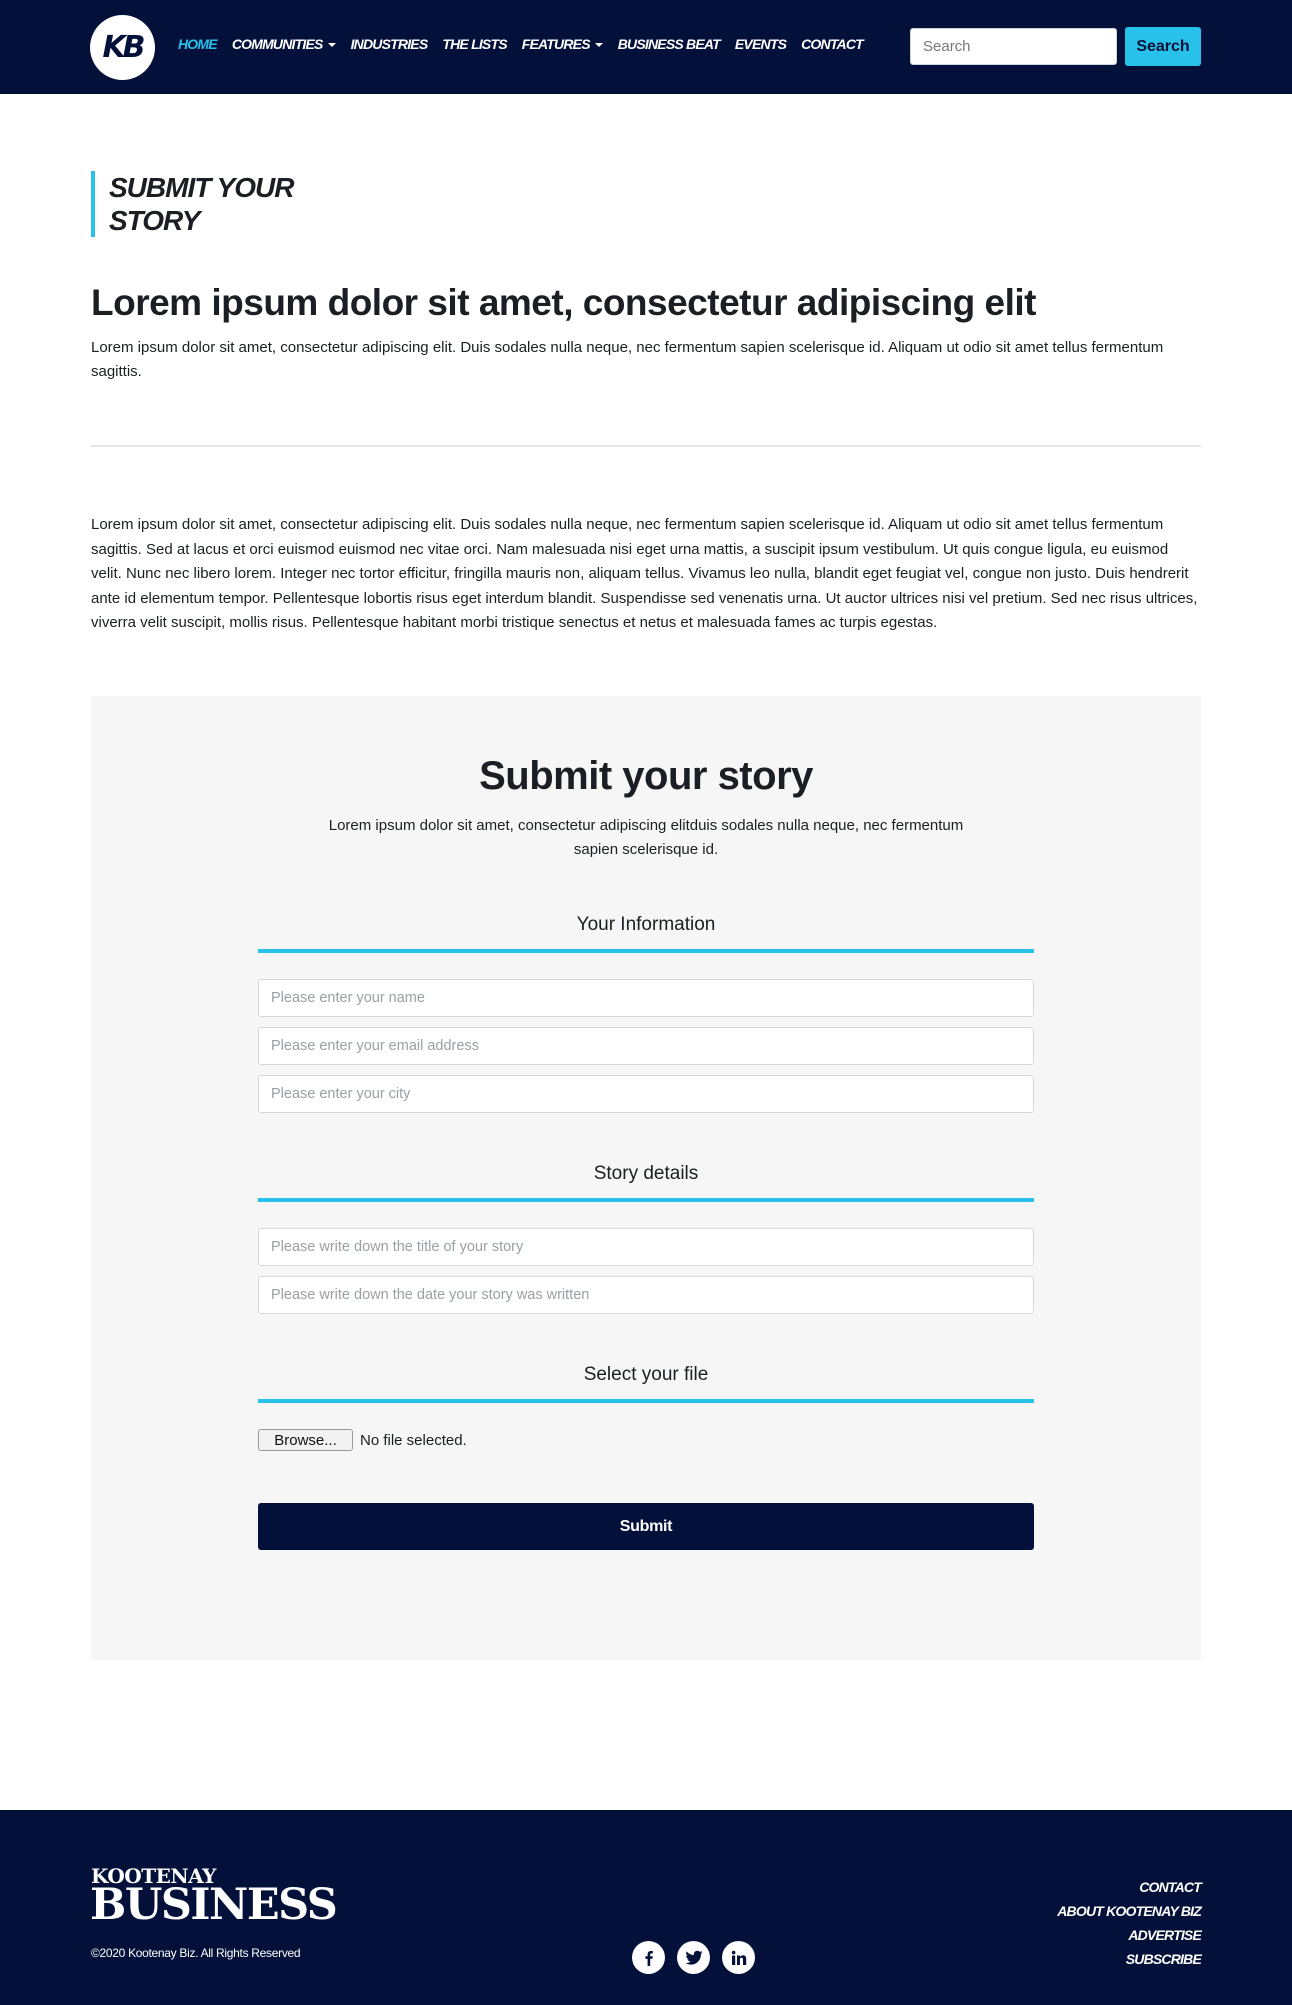 Image resolution: width=1292 pixels, height=2005 pixels. Describe the element at coordinates (214, 1905) in the screenshot. I see `footer-brand-main: BUSINESS` at that location.